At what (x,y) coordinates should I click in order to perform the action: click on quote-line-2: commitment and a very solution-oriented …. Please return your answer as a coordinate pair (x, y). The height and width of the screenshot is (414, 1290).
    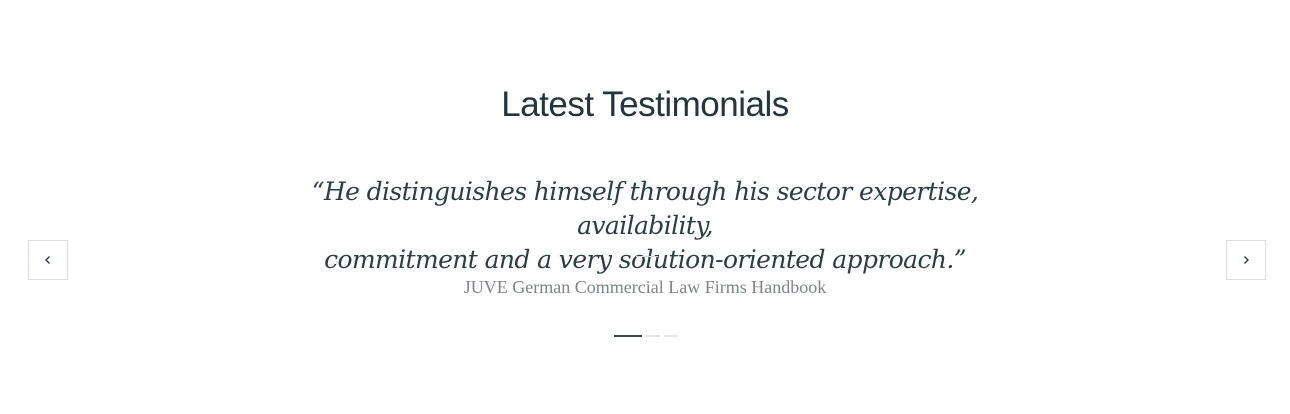
    Looking at the image, I should click on (645, 259).